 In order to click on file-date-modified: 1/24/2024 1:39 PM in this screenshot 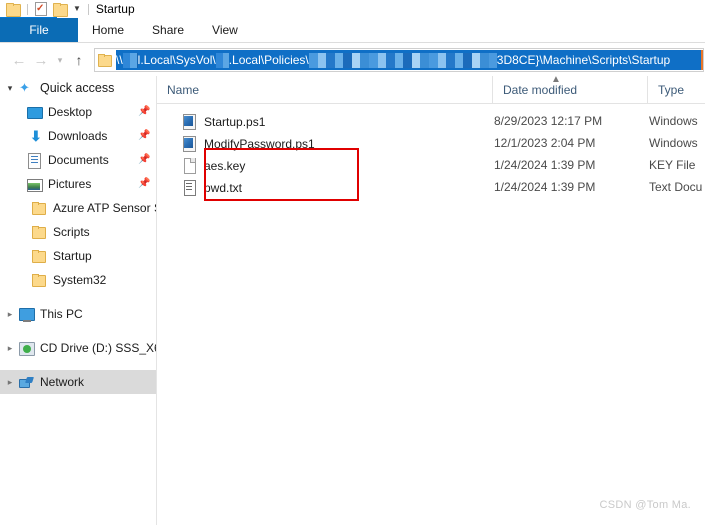, I will do `click(545, 165)`.